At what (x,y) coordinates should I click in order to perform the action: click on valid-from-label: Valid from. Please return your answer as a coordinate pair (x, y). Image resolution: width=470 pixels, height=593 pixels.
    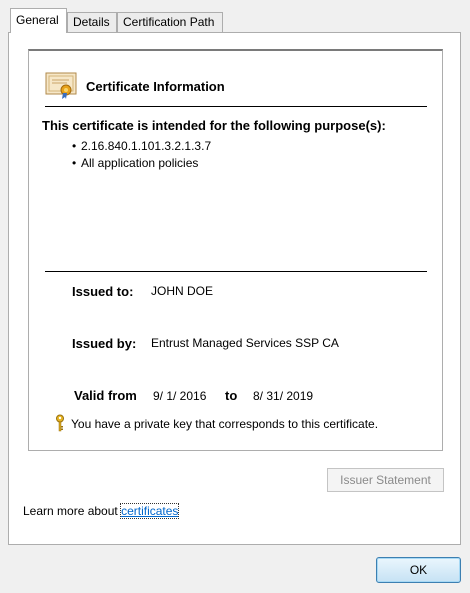
    Looking at the image, I should click on (105, 395).